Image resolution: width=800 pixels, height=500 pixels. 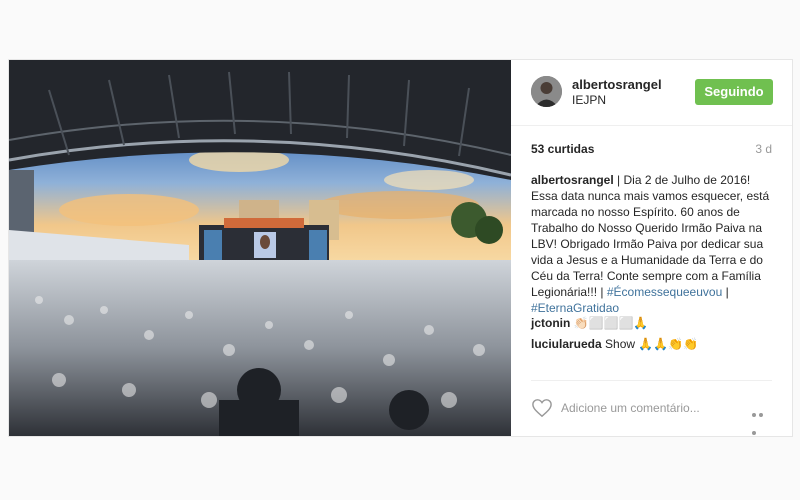 I want to click on comment-text: 👏🏻⬜⬜⬜🙏, so click(x=609, y=323).